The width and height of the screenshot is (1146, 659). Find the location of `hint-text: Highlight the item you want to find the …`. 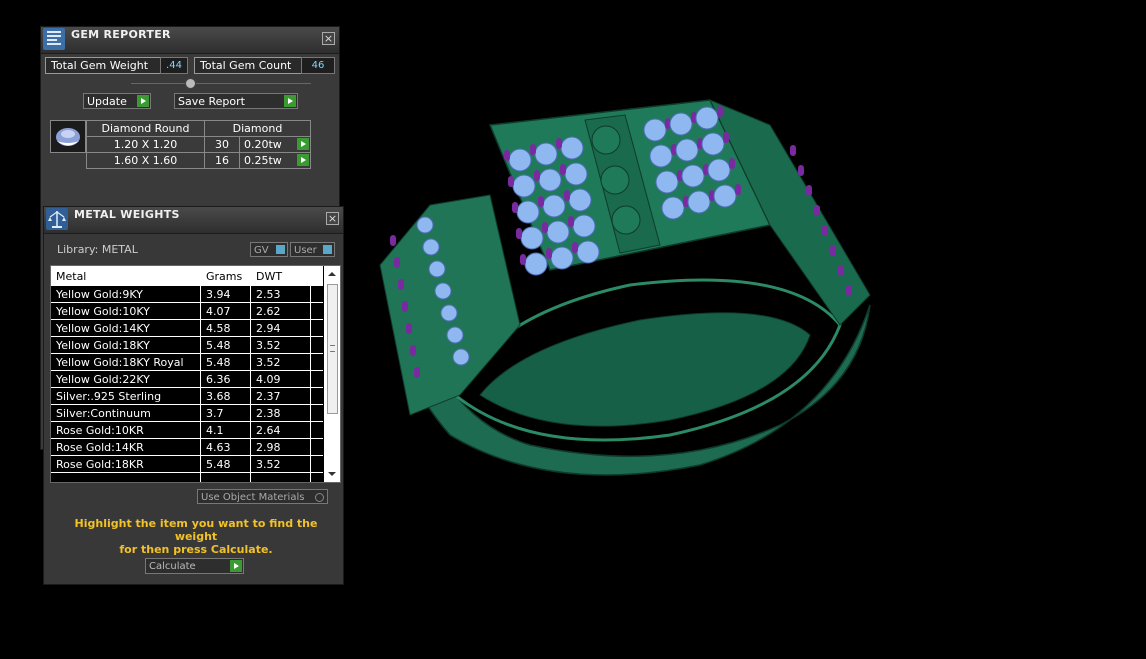

hint-text: Highlight the item you want to find the … is located at coordinates (196, 536).